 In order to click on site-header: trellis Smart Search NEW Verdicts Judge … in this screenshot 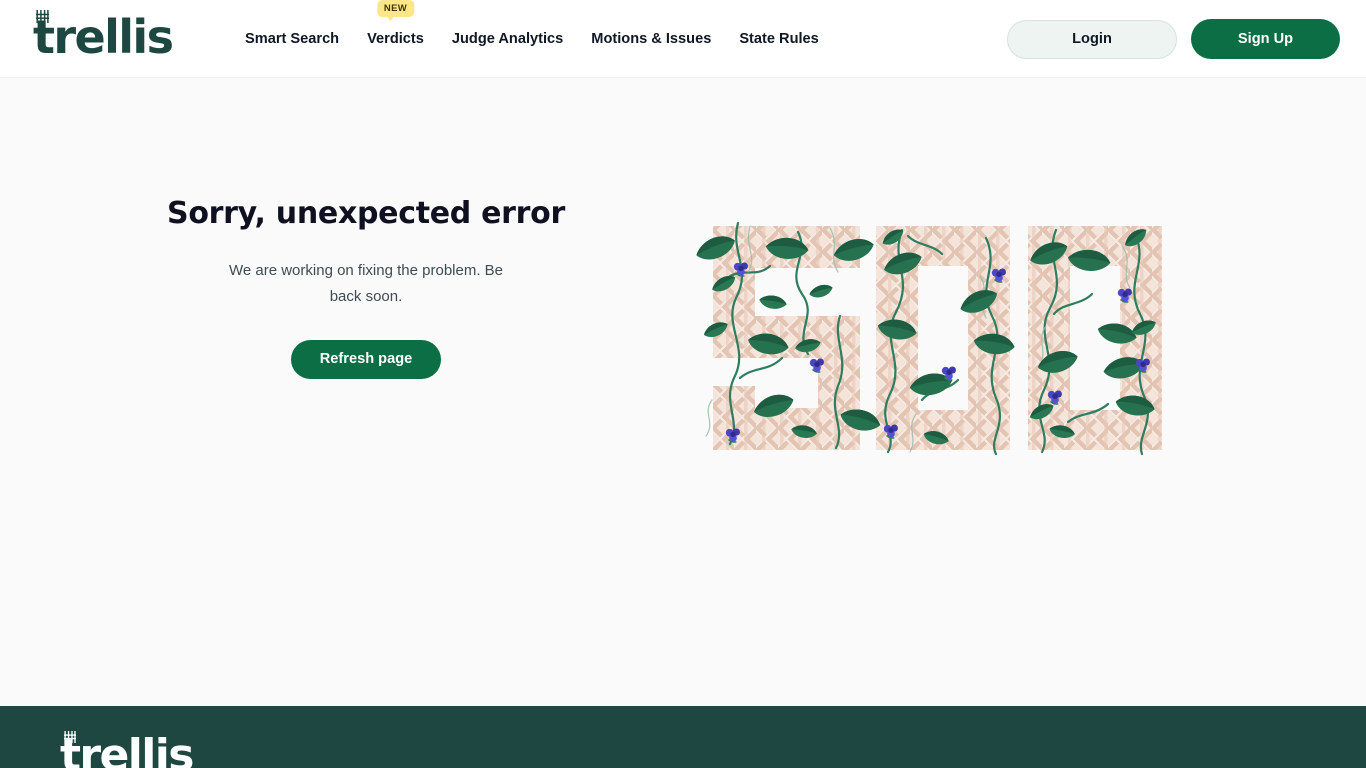, I will do `click(683, 39)`.